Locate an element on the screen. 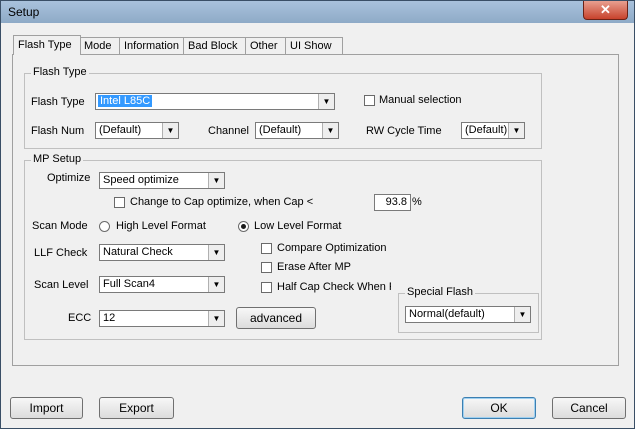 The height and width of the screenshot is (429, 635). scan-level-label: Scan Level is located at coordinates (61, 285).